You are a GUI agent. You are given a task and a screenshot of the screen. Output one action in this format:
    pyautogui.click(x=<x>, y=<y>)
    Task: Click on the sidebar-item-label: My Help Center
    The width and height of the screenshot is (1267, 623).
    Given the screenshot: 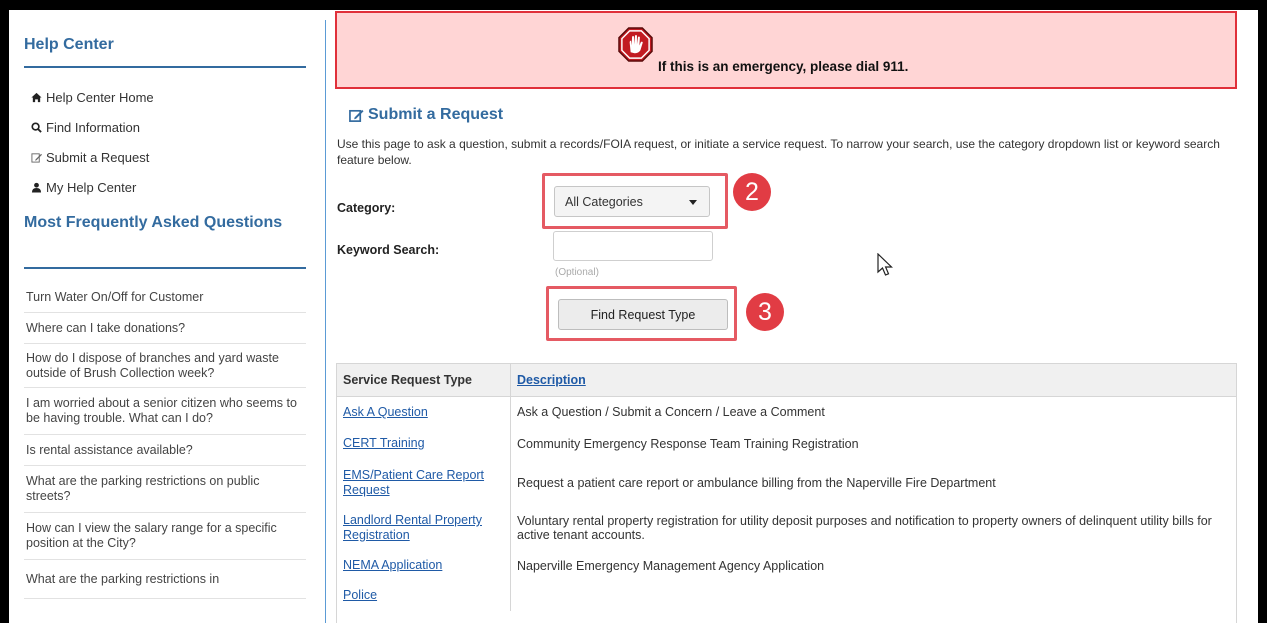 What is the action you would take?
    pyautogui.click(x=91, y=187)
    